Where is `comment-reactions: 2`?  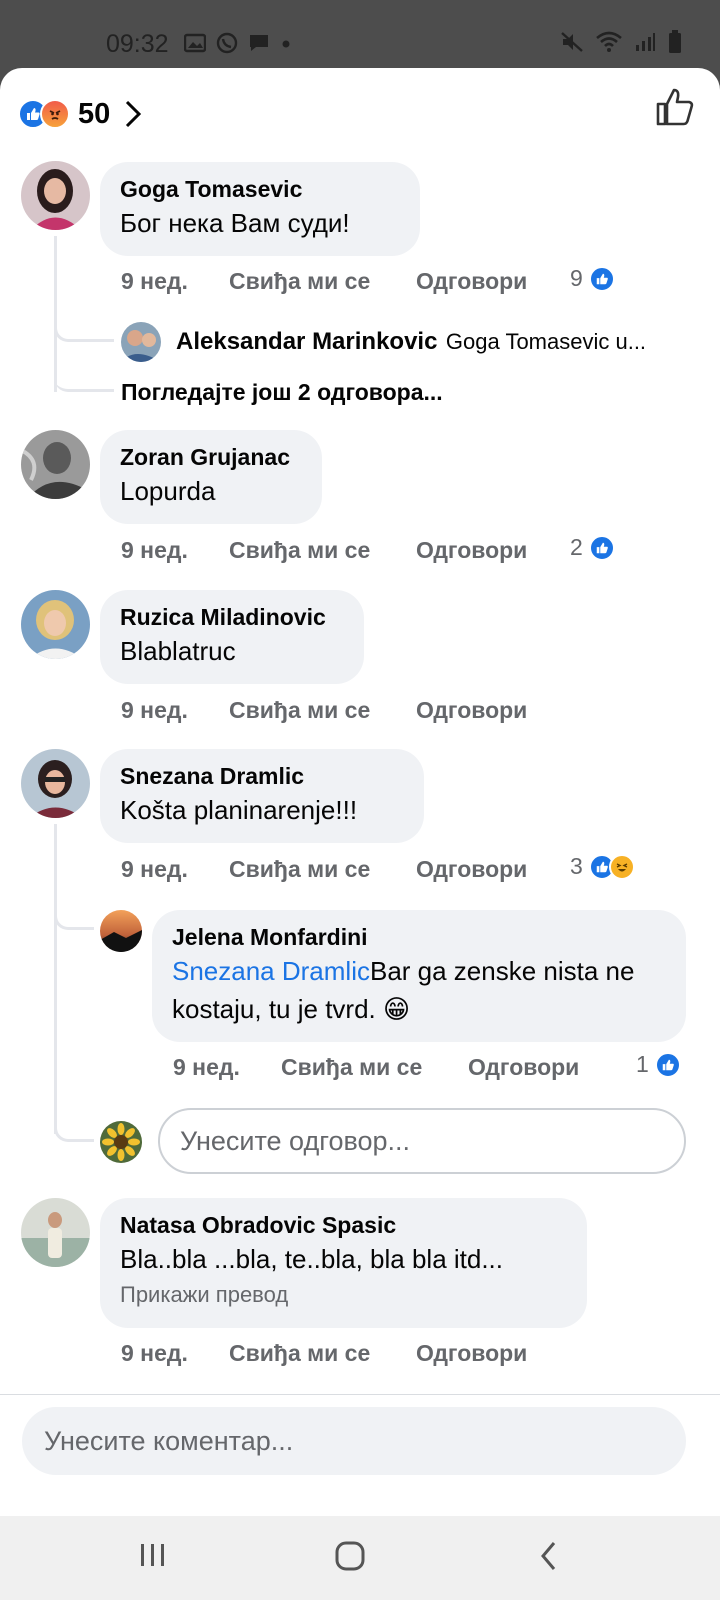 comment-reactions: 2 is located at coordinates (592, 547).